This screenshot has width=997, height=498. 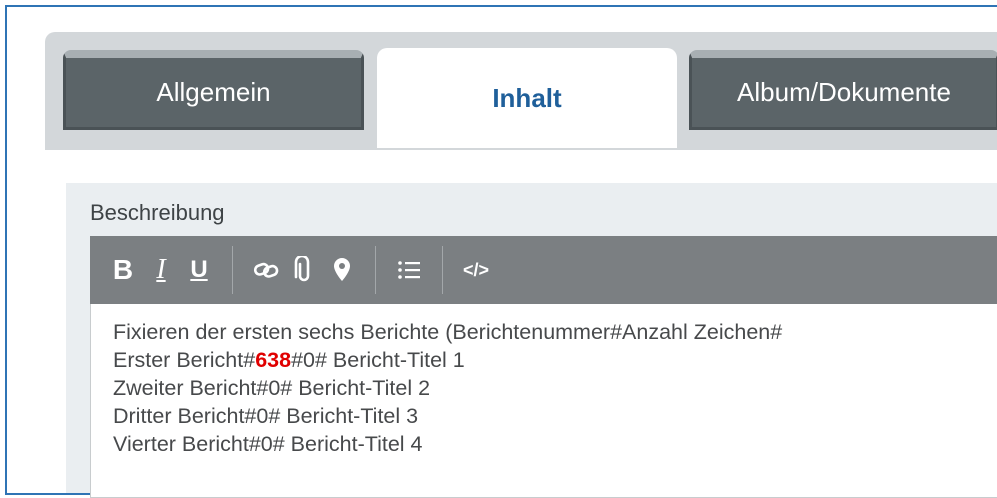 What do you see at coordinates (555, 360) in the screenshot?
I see `content-line: Erster Bericht#638#0# Bericht-Titel 1` at bounding box center [555, 360].